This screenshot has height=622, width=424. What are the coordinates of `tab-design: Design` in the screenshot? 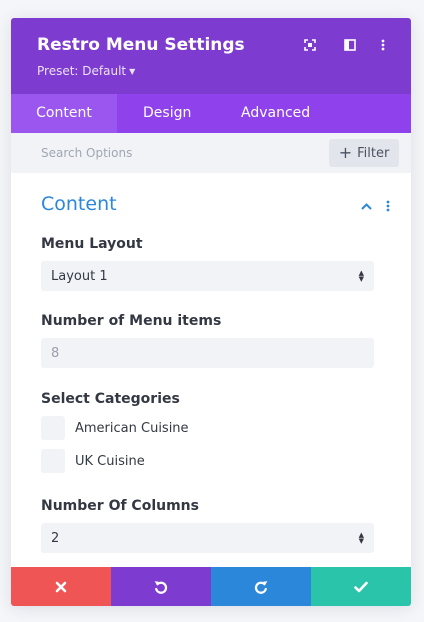 It's located at (167, 113).